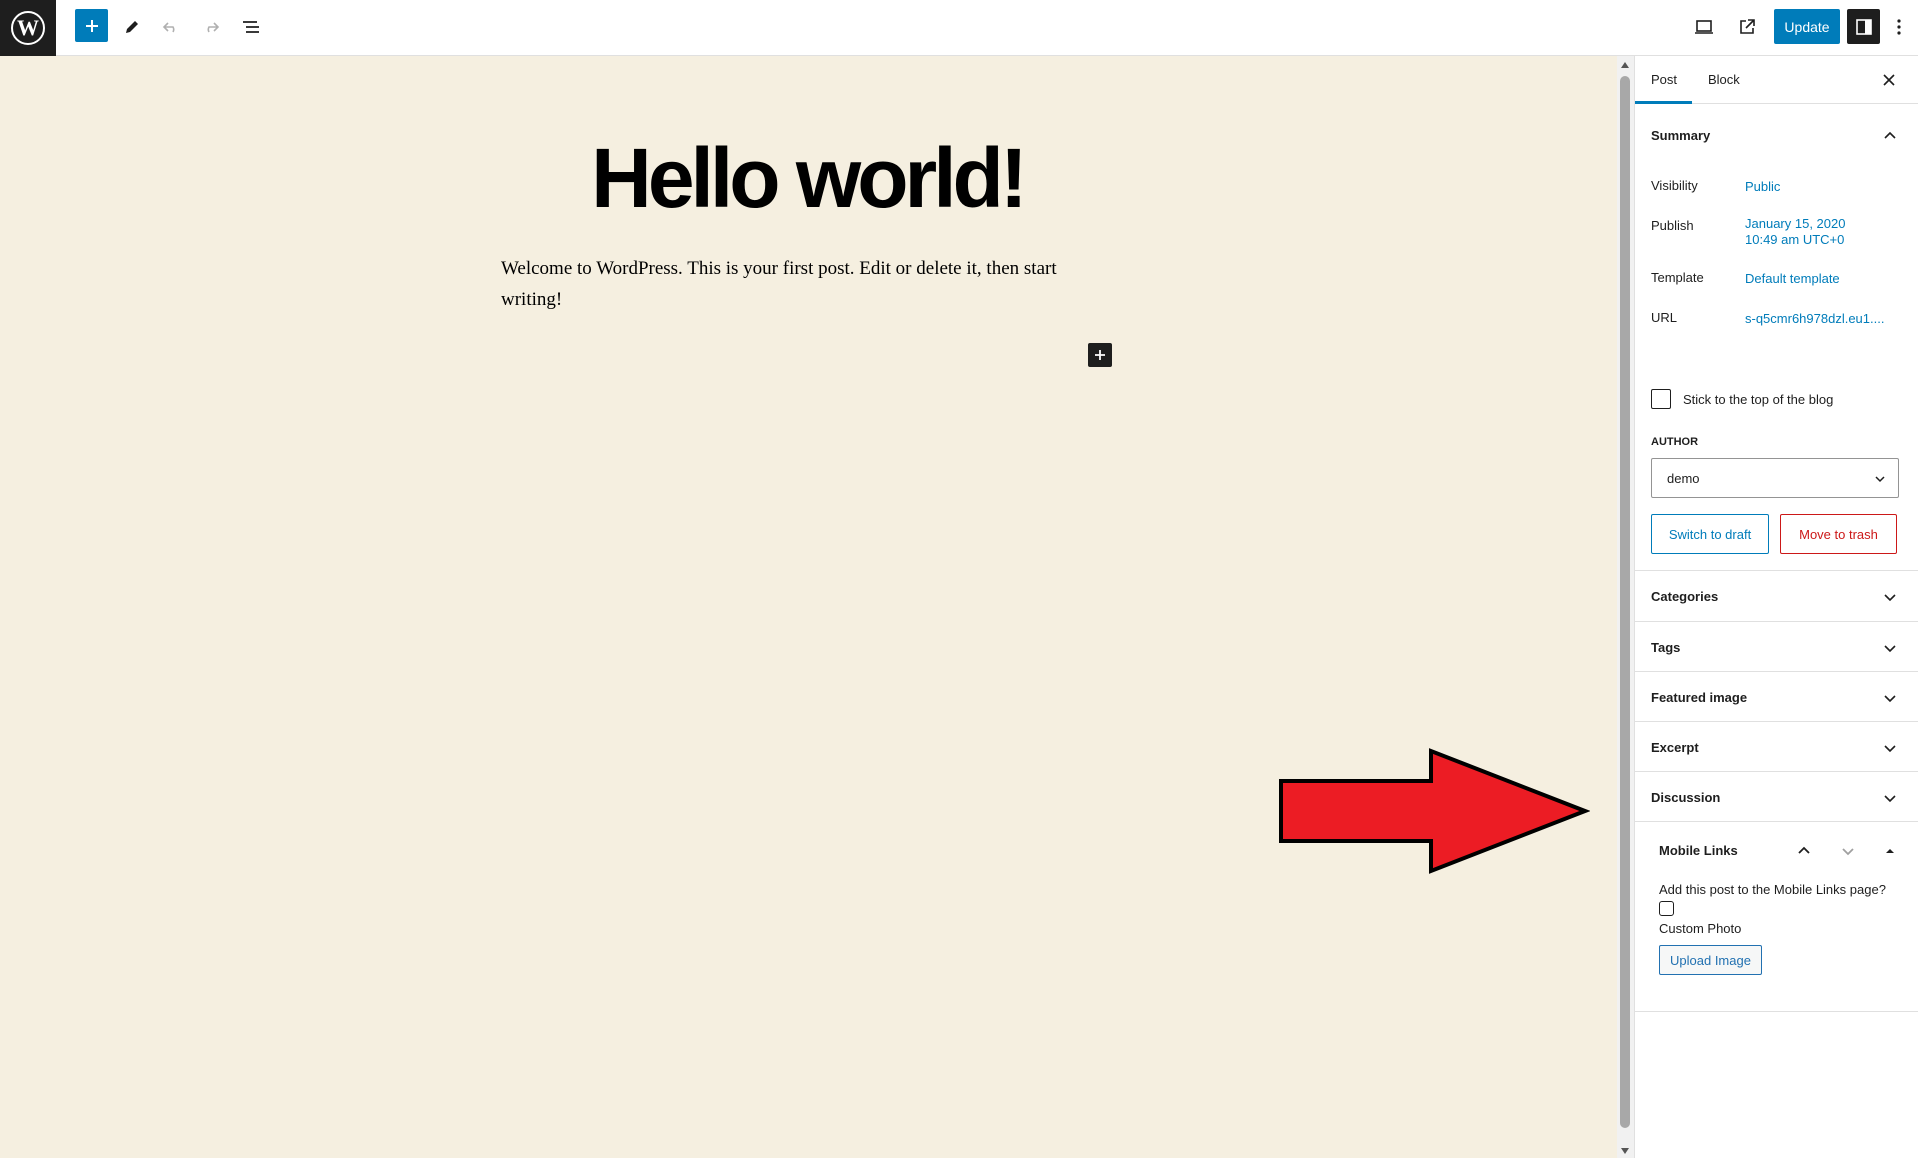  I want to click on wordpress-logo-icon: W, so click(28, 28).